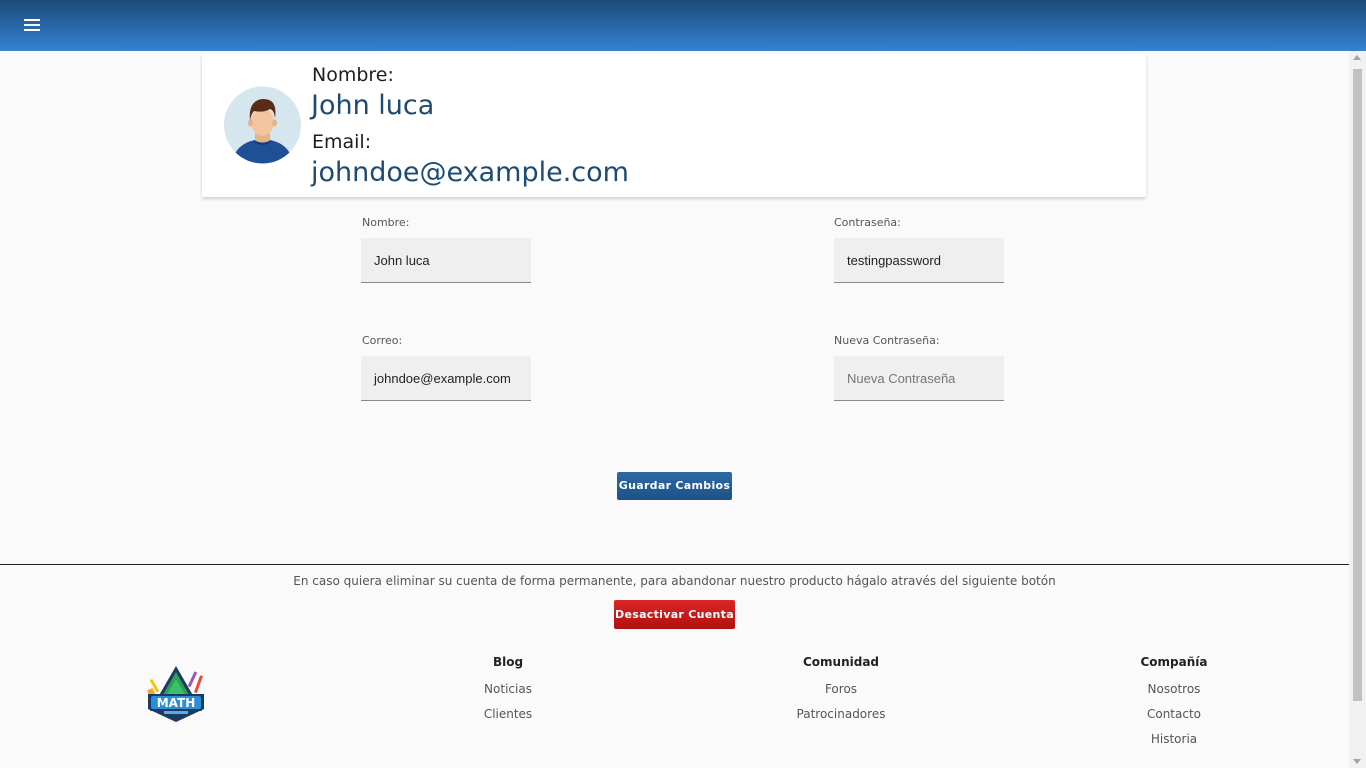 The width and height of the screenshot is (1366, 768). What do you see at coordinates (176, 694) in the screenshot?
I see `math-logo: MATH` at bounding box center [176, 694].